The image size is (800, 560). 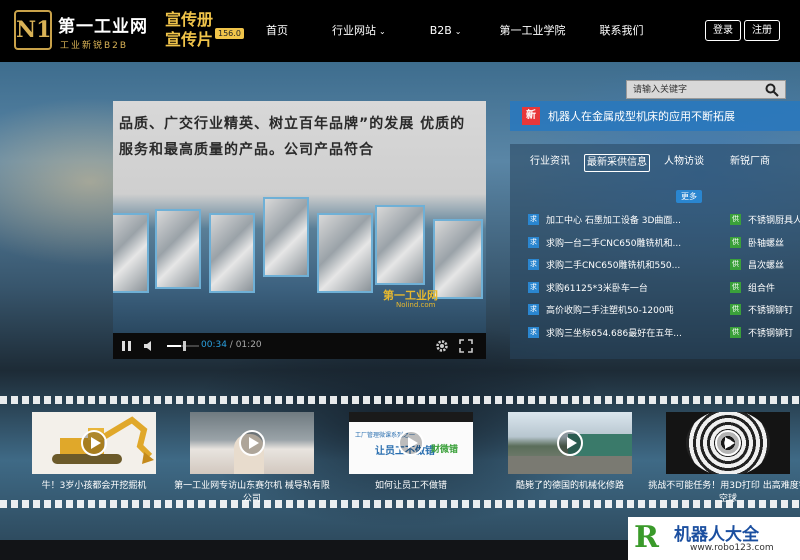 What do you see at coordinates (416, 305) in the screenshot?
I see `video-watermark-url: Nolind.com` at bounding box center [416, 305].